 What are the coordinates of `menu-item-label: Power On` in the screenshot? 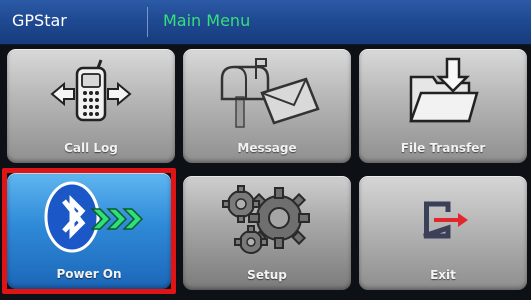 It's located at (89, 274).